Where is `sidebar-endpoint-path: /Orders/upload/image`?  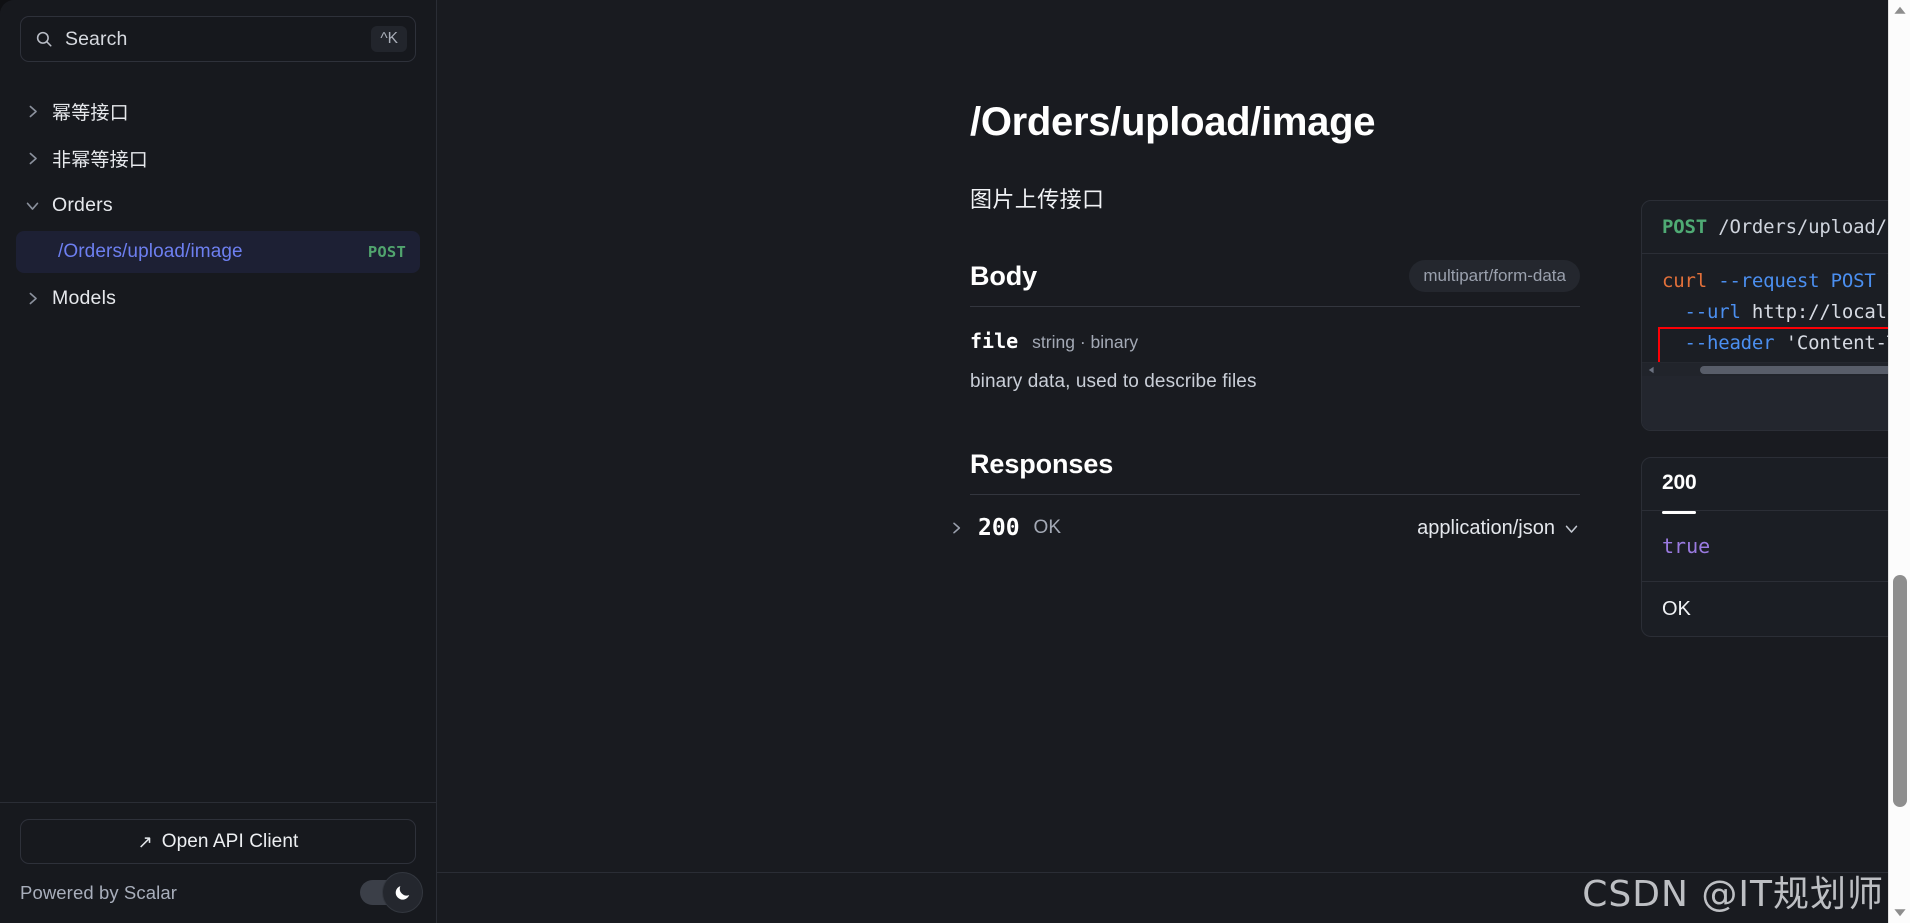
sidebar-endpoint-path: /Orders/upload/image is located at coordinates (150, 251).